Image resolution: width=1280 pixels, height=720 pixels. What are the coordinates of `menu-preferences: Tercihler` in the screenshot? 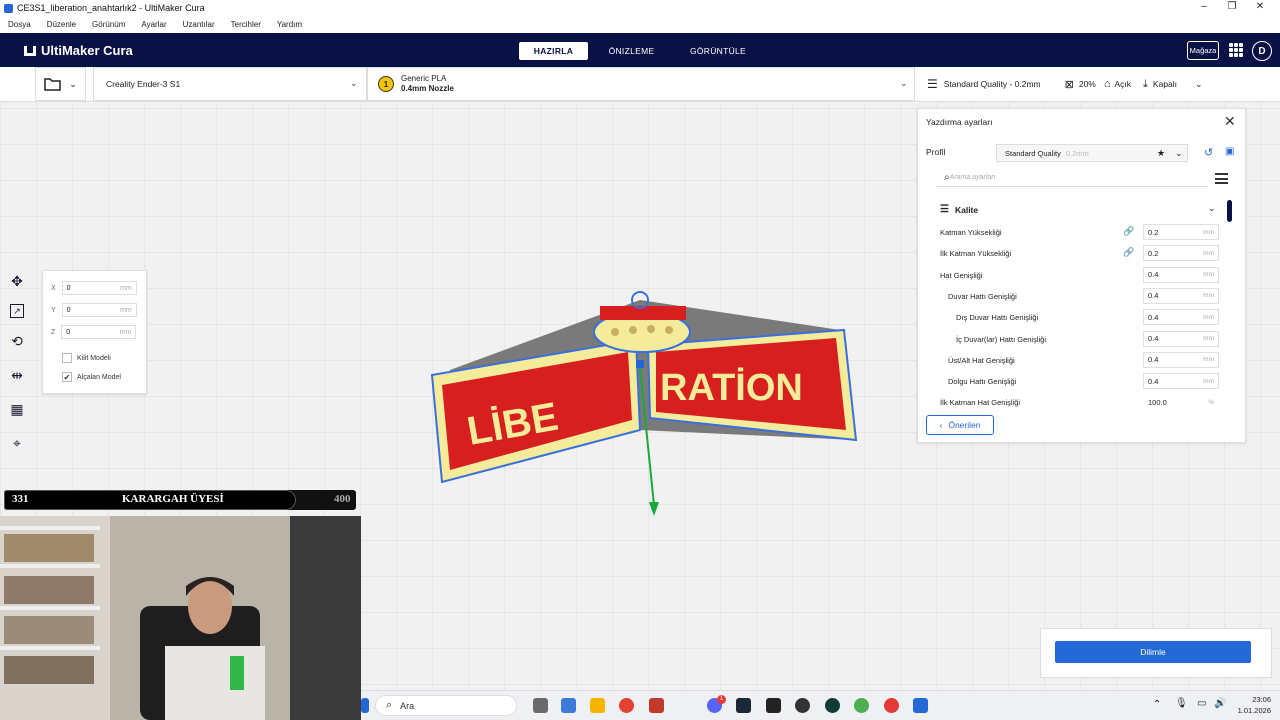 It's located at (246, 24).